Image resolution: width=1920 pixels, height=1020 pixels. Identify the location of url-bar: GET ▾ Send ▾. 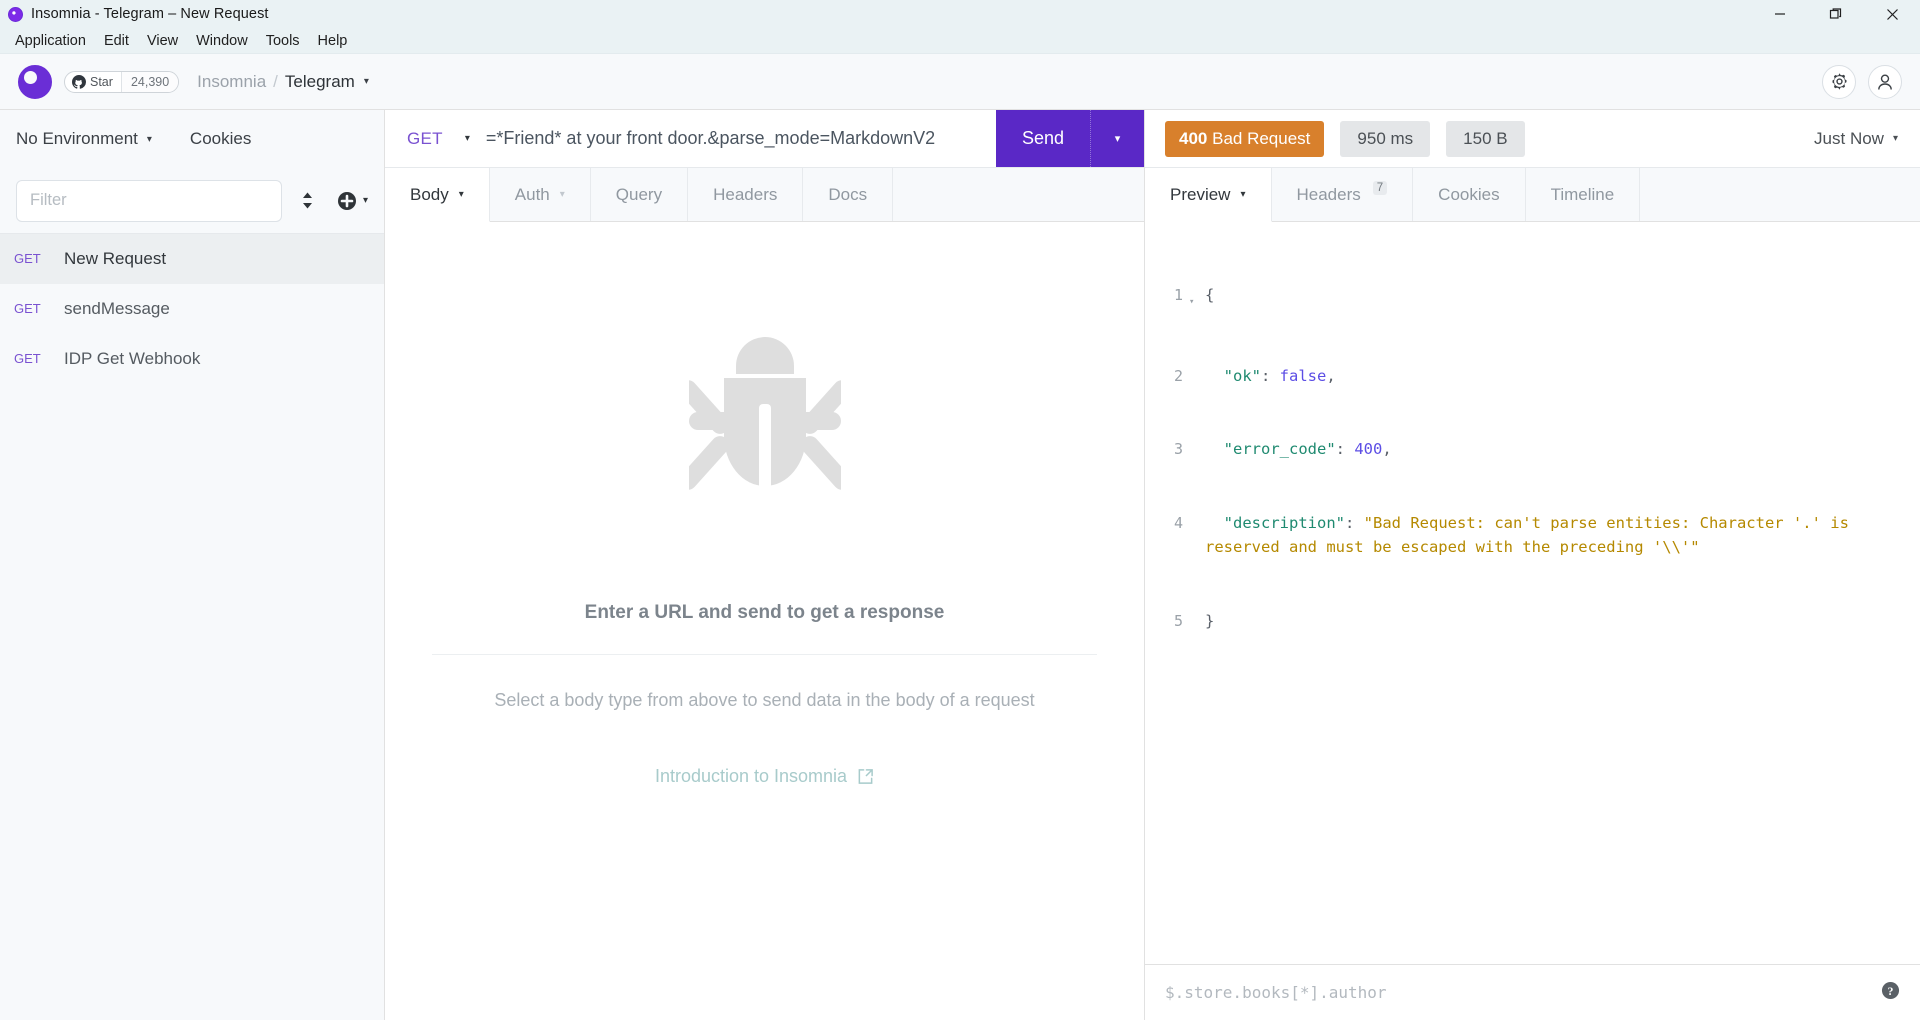
(764, 139).